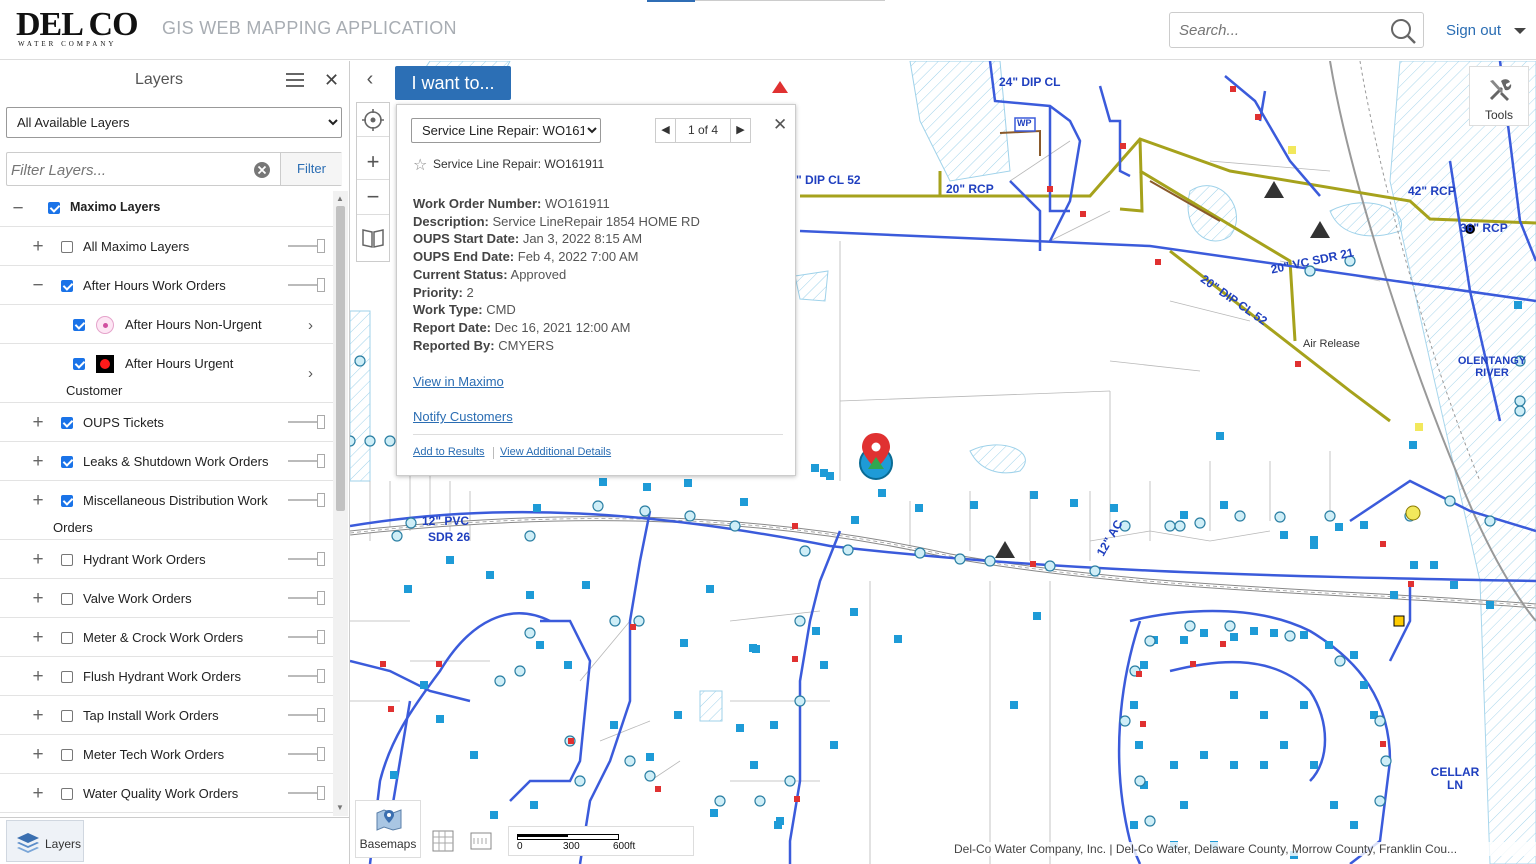 Image resolution: width=1536 pixels, height=864 pixels. Describe the element at coordinates (458, 381) in the screenshot. I see `view-in-maximo-link: View in Maximo` at that location.